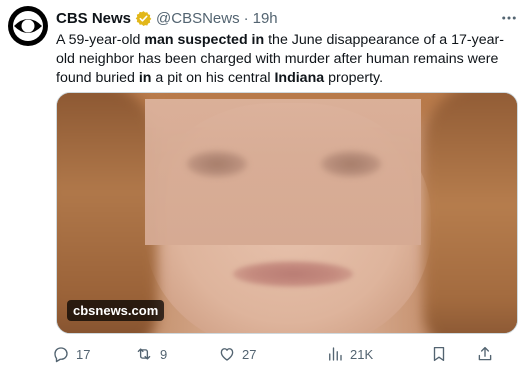 The width and height of the screenshot is (530, 370). Describe the element at coordinates (354, 78) in the screenshot. I see `tweet-text-segment: property.` at that location.